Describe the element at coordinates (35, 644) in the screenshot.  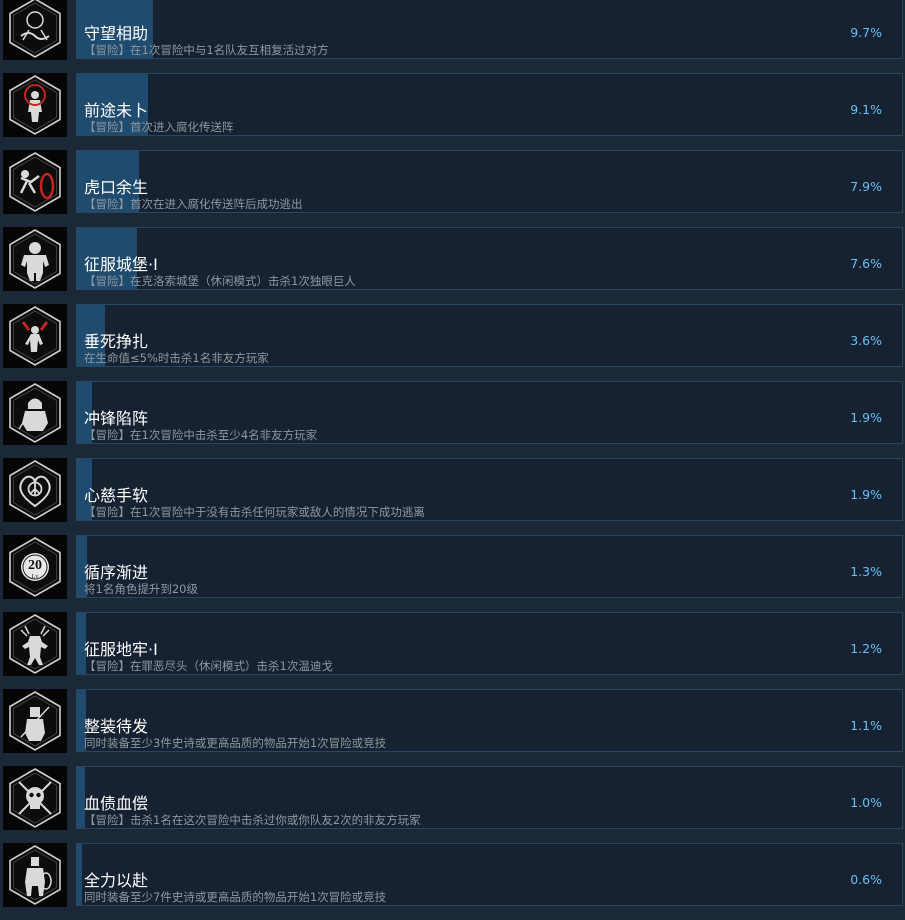
I see `wendigo-icon` at that location.